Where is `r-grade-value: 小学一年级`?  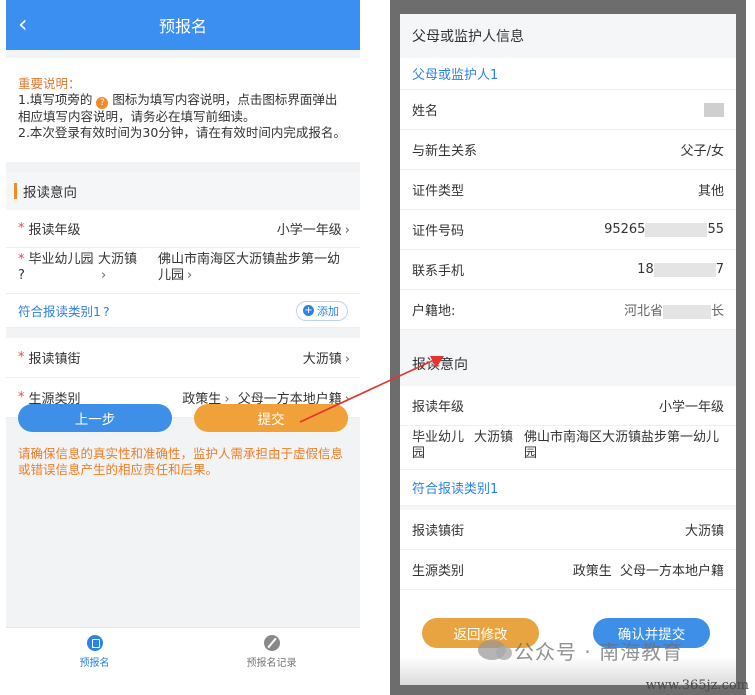 r-grade-value: 小学一年级 is located at coordinates (691, 407).